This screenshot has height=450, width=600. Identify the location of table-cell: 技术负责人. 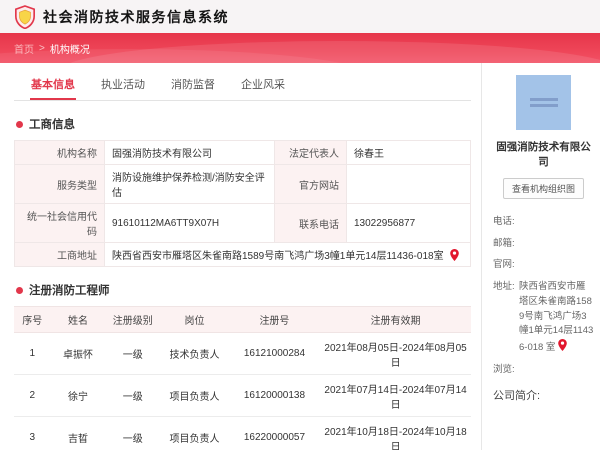
(194, 353).